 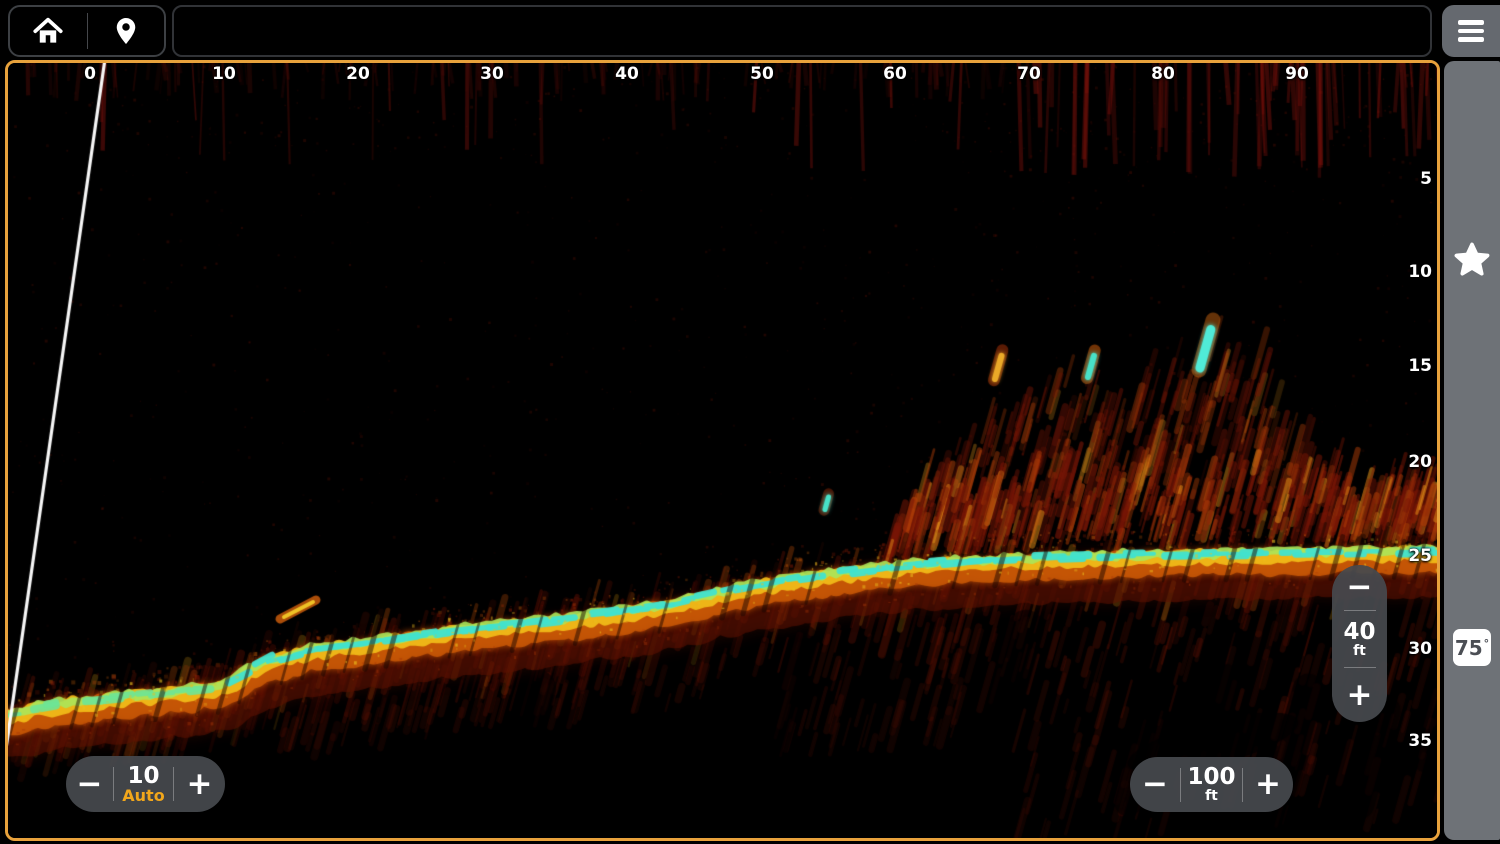 What do you see at coordinates (143, 795) in the screenshot?
I see `zoom-auto-label: Auto` at bounding box center [143, 795].